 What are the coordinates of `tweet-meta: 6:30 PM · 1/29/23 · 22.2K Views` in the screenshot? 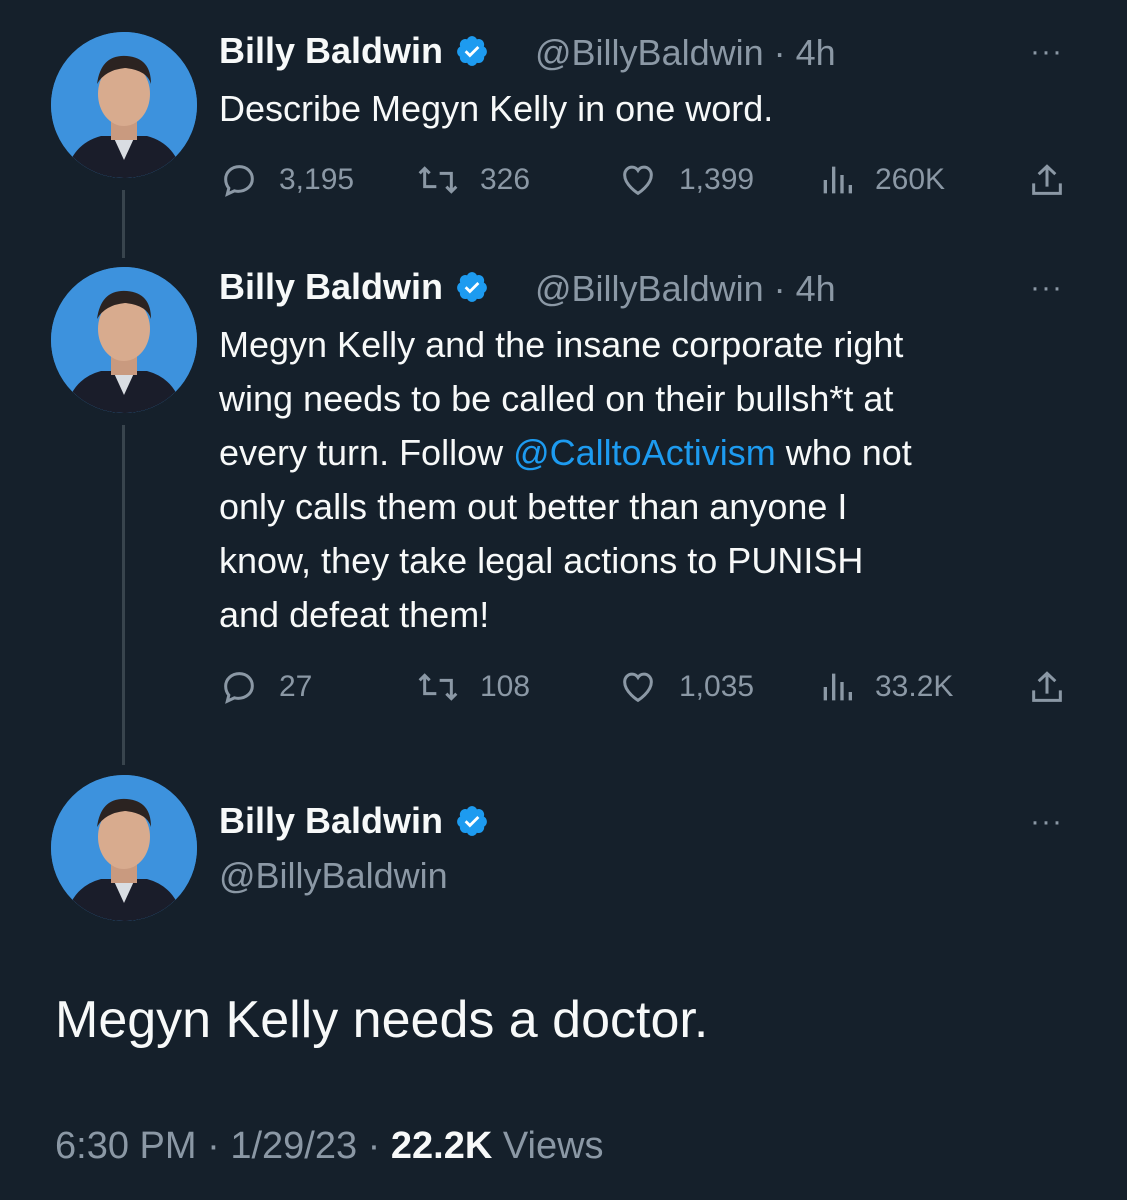 It's located at (329, 1146).